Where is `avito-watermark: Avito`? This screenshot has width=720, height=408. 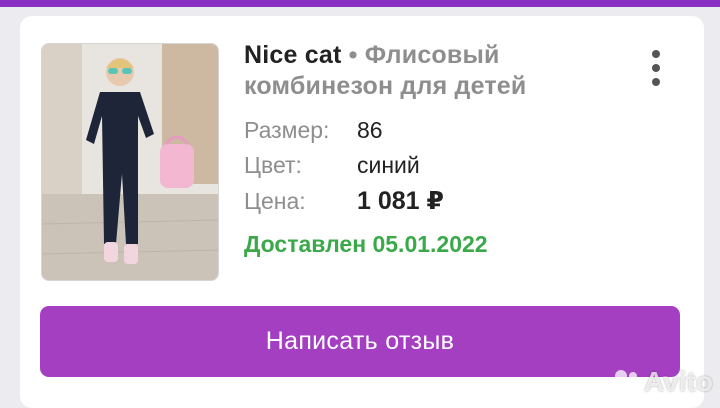 avito-watermark: Avito is located at coordinates (662, 382).